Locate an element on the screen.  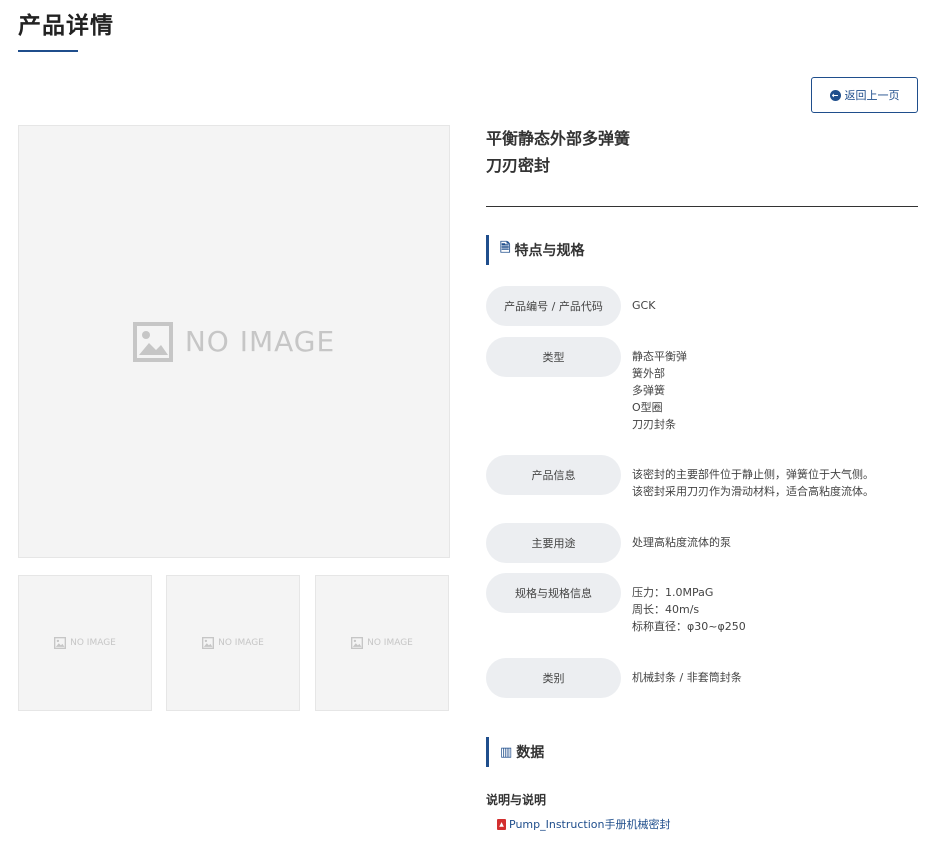
pdf-icon: ▲ is located at coordinates (501, 824).